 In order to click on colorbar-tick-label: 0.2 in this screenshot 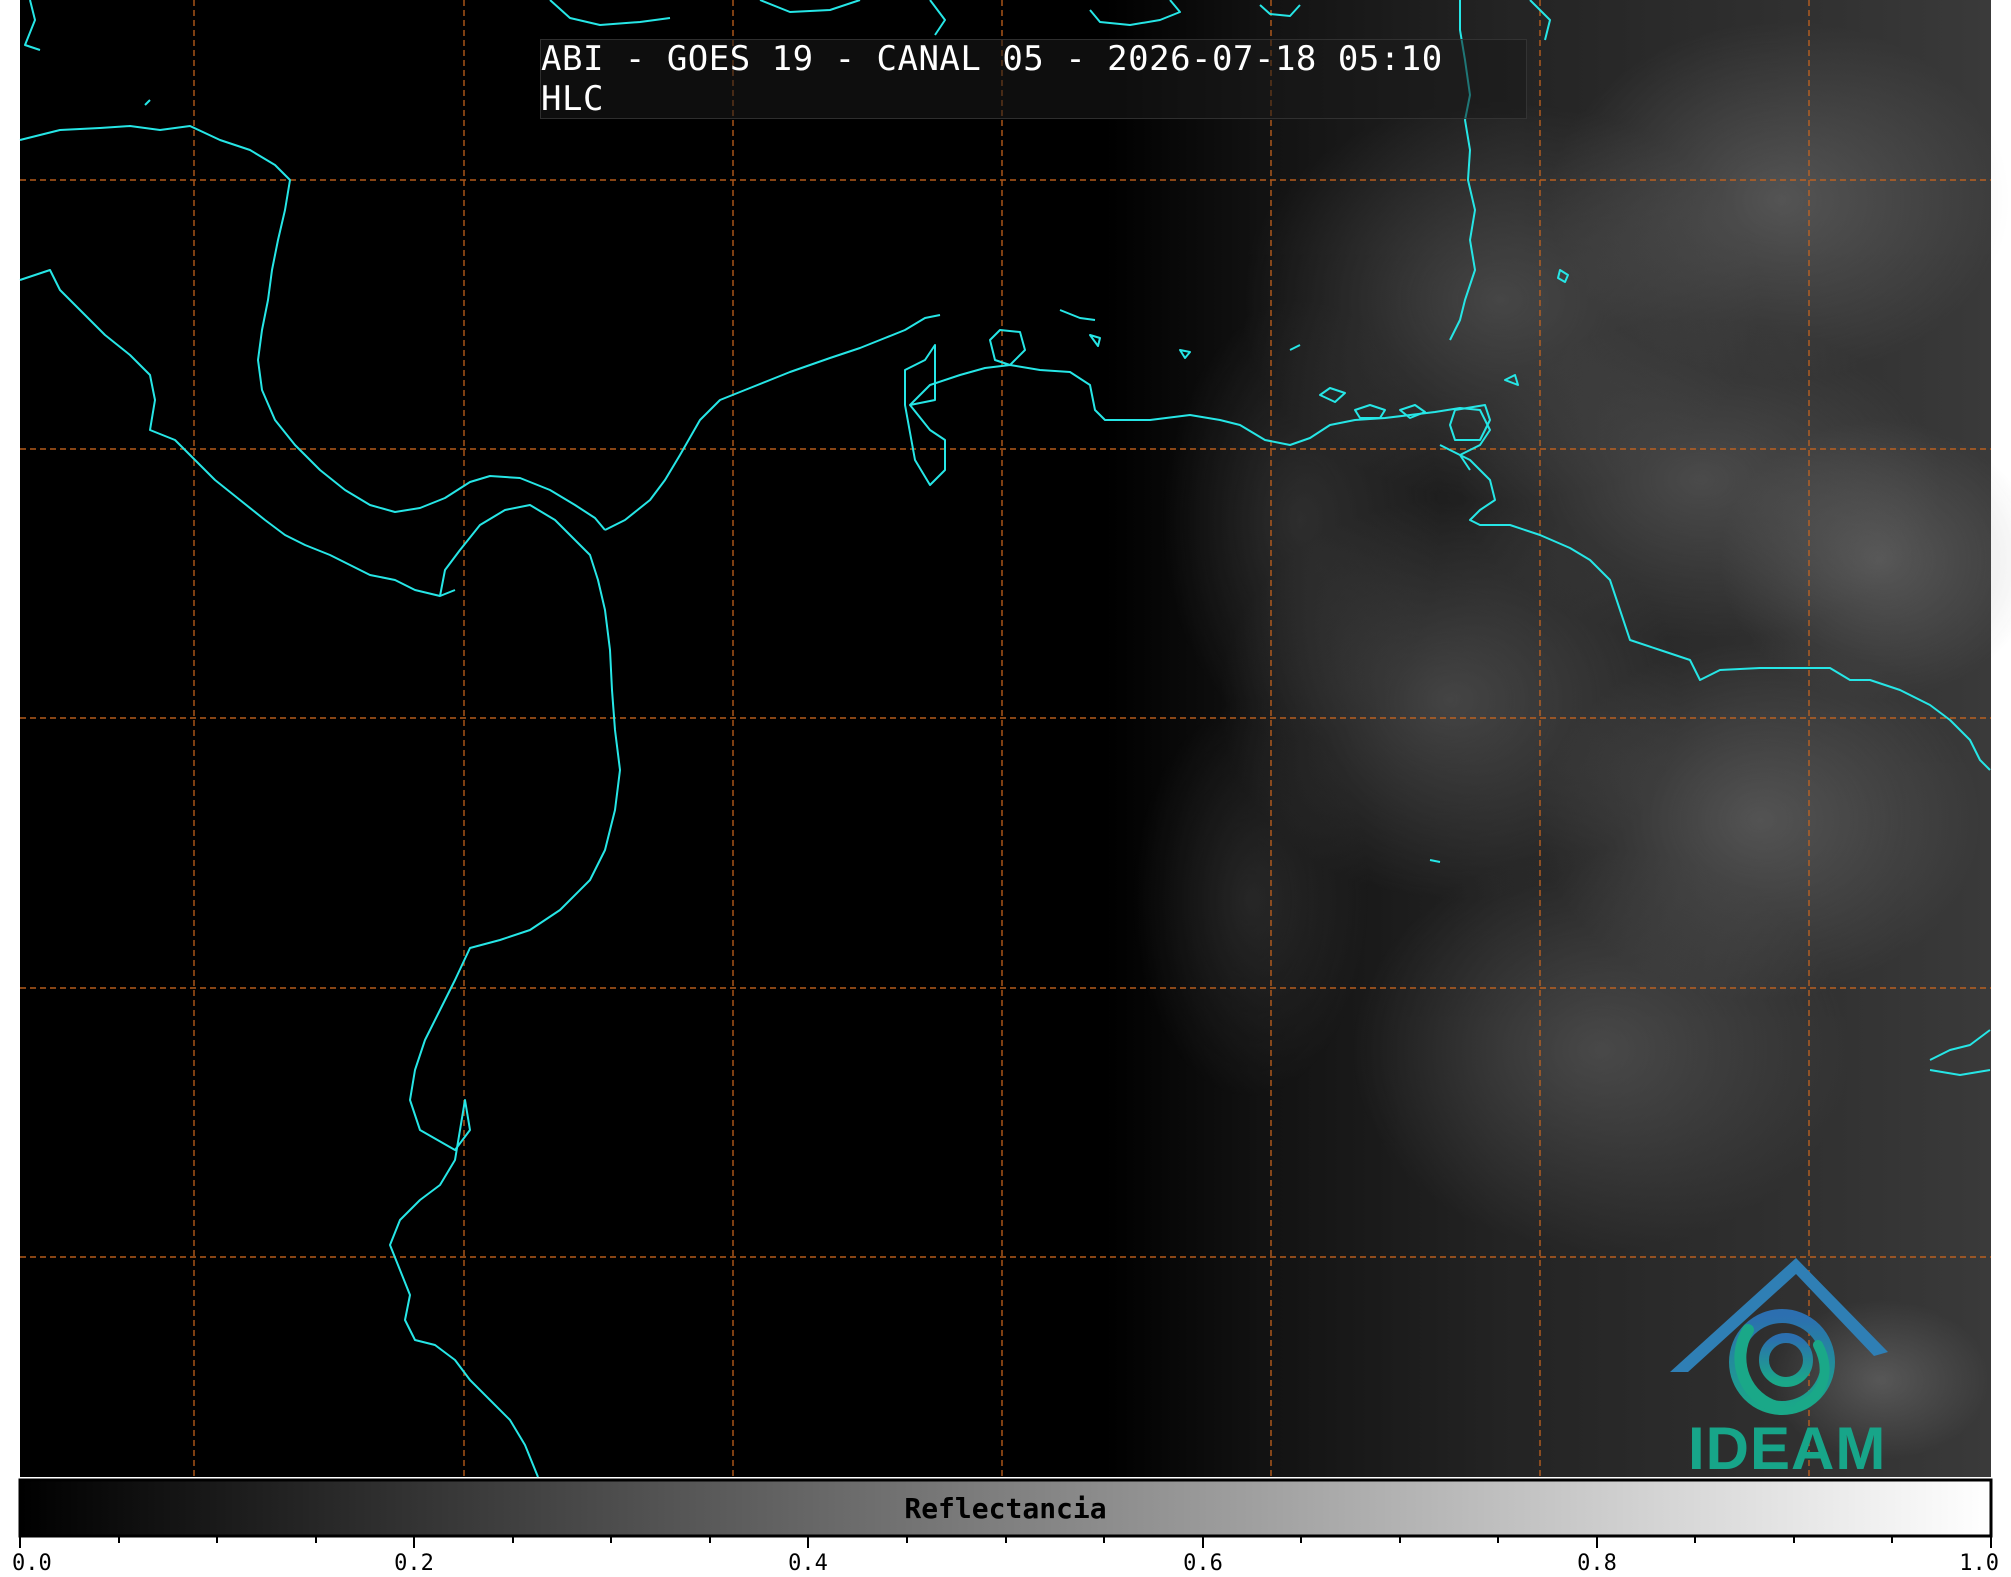, I will do `click(414, 1563)`.